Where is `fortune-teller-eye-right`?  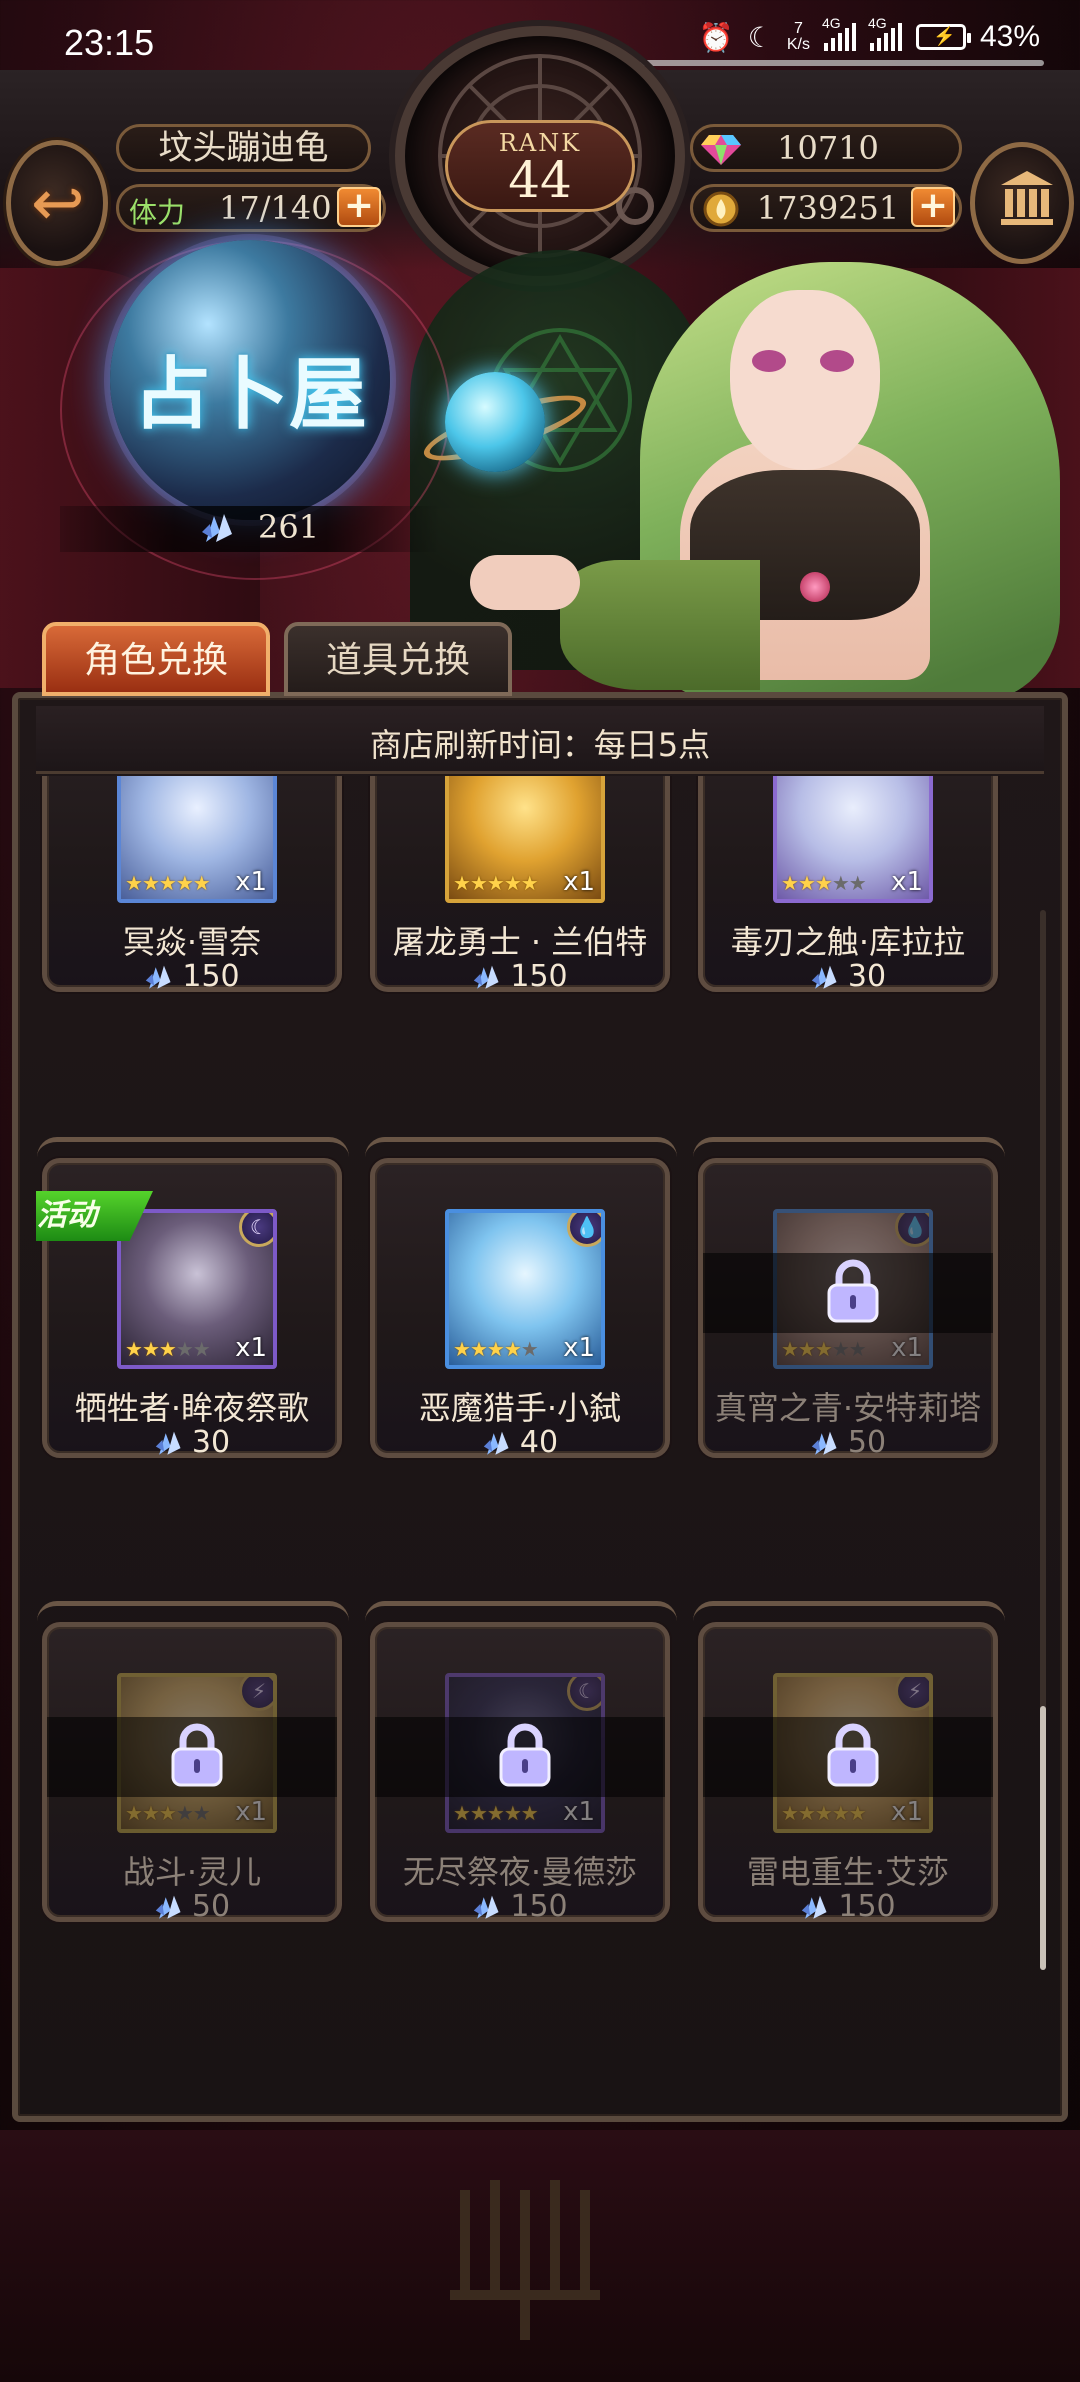
fortune-teller-eye-right is located at coordinates (837, 361).